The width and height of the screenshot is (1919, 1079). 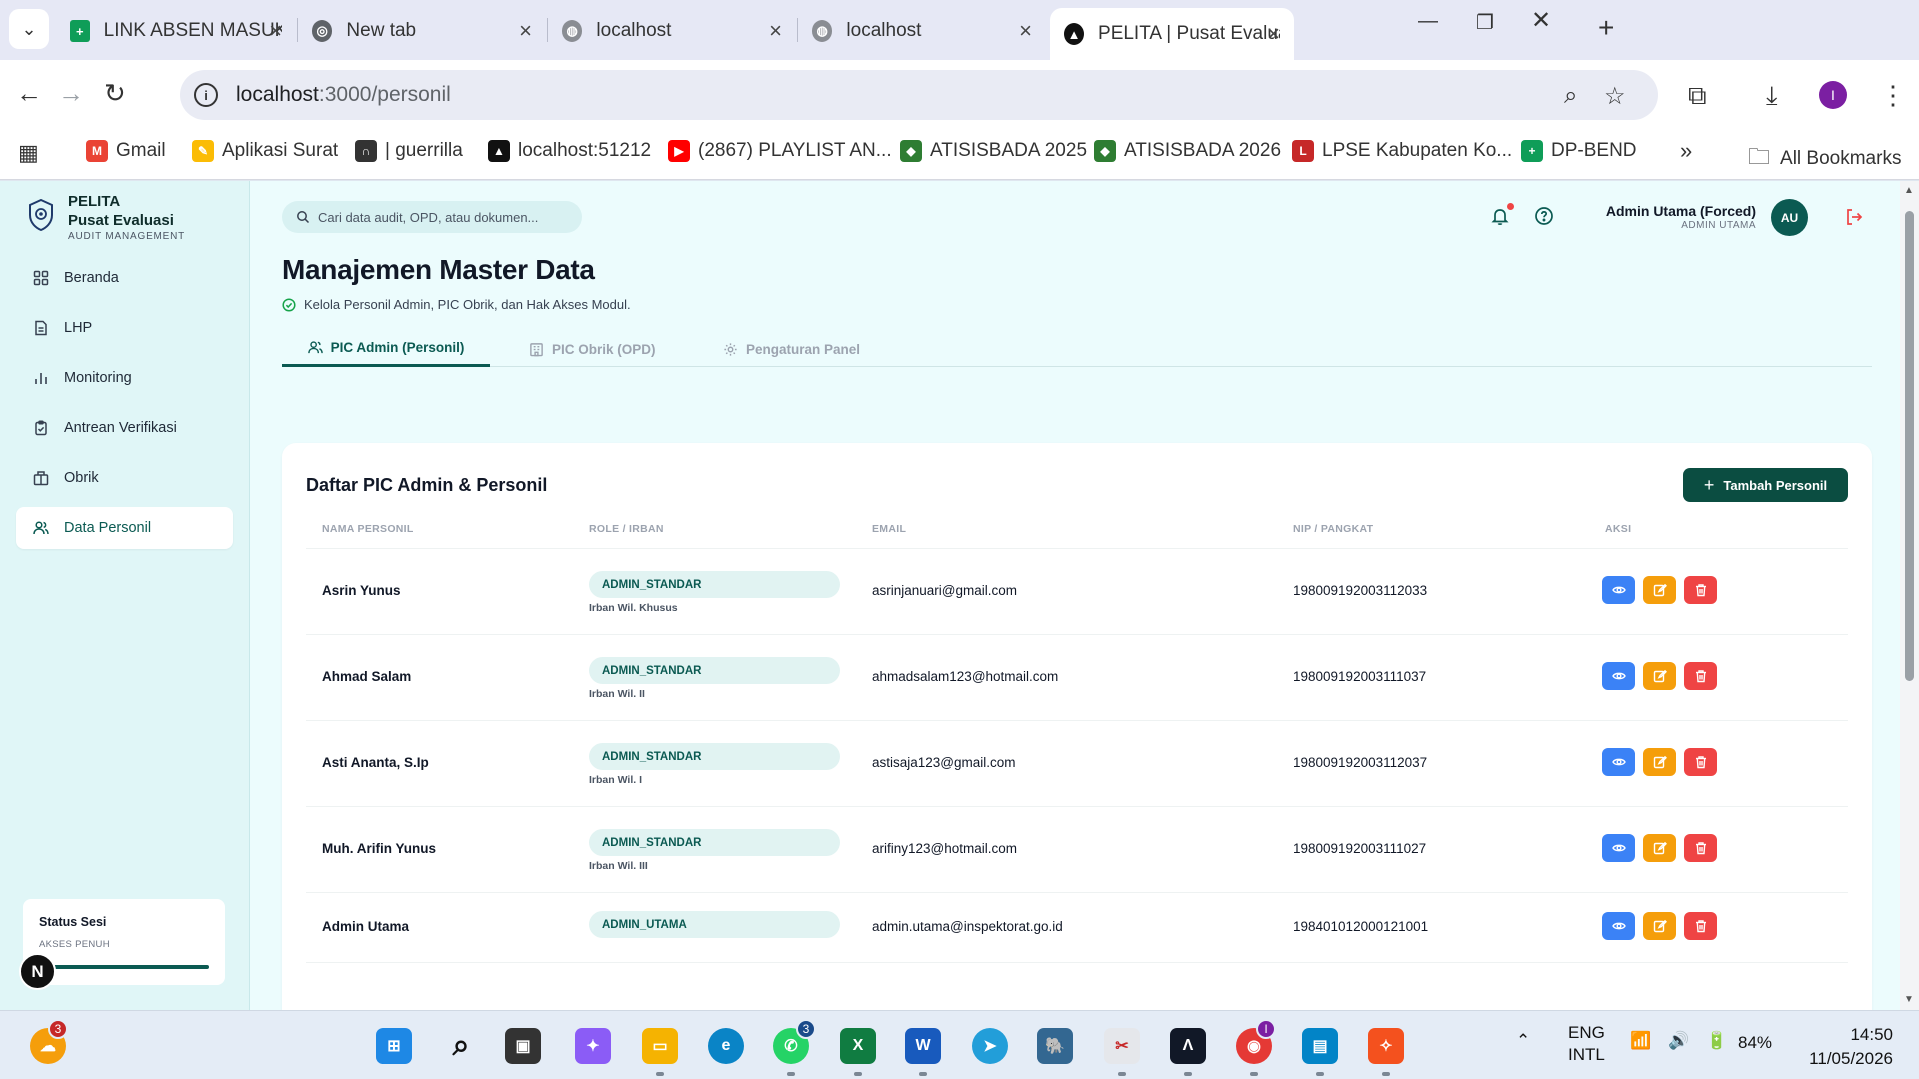 What do you see at coordinates (569, 151) in the screenshot?
I see `bookmark-localhost: ▲ localhost:51212` at bounding box center [569, 151].